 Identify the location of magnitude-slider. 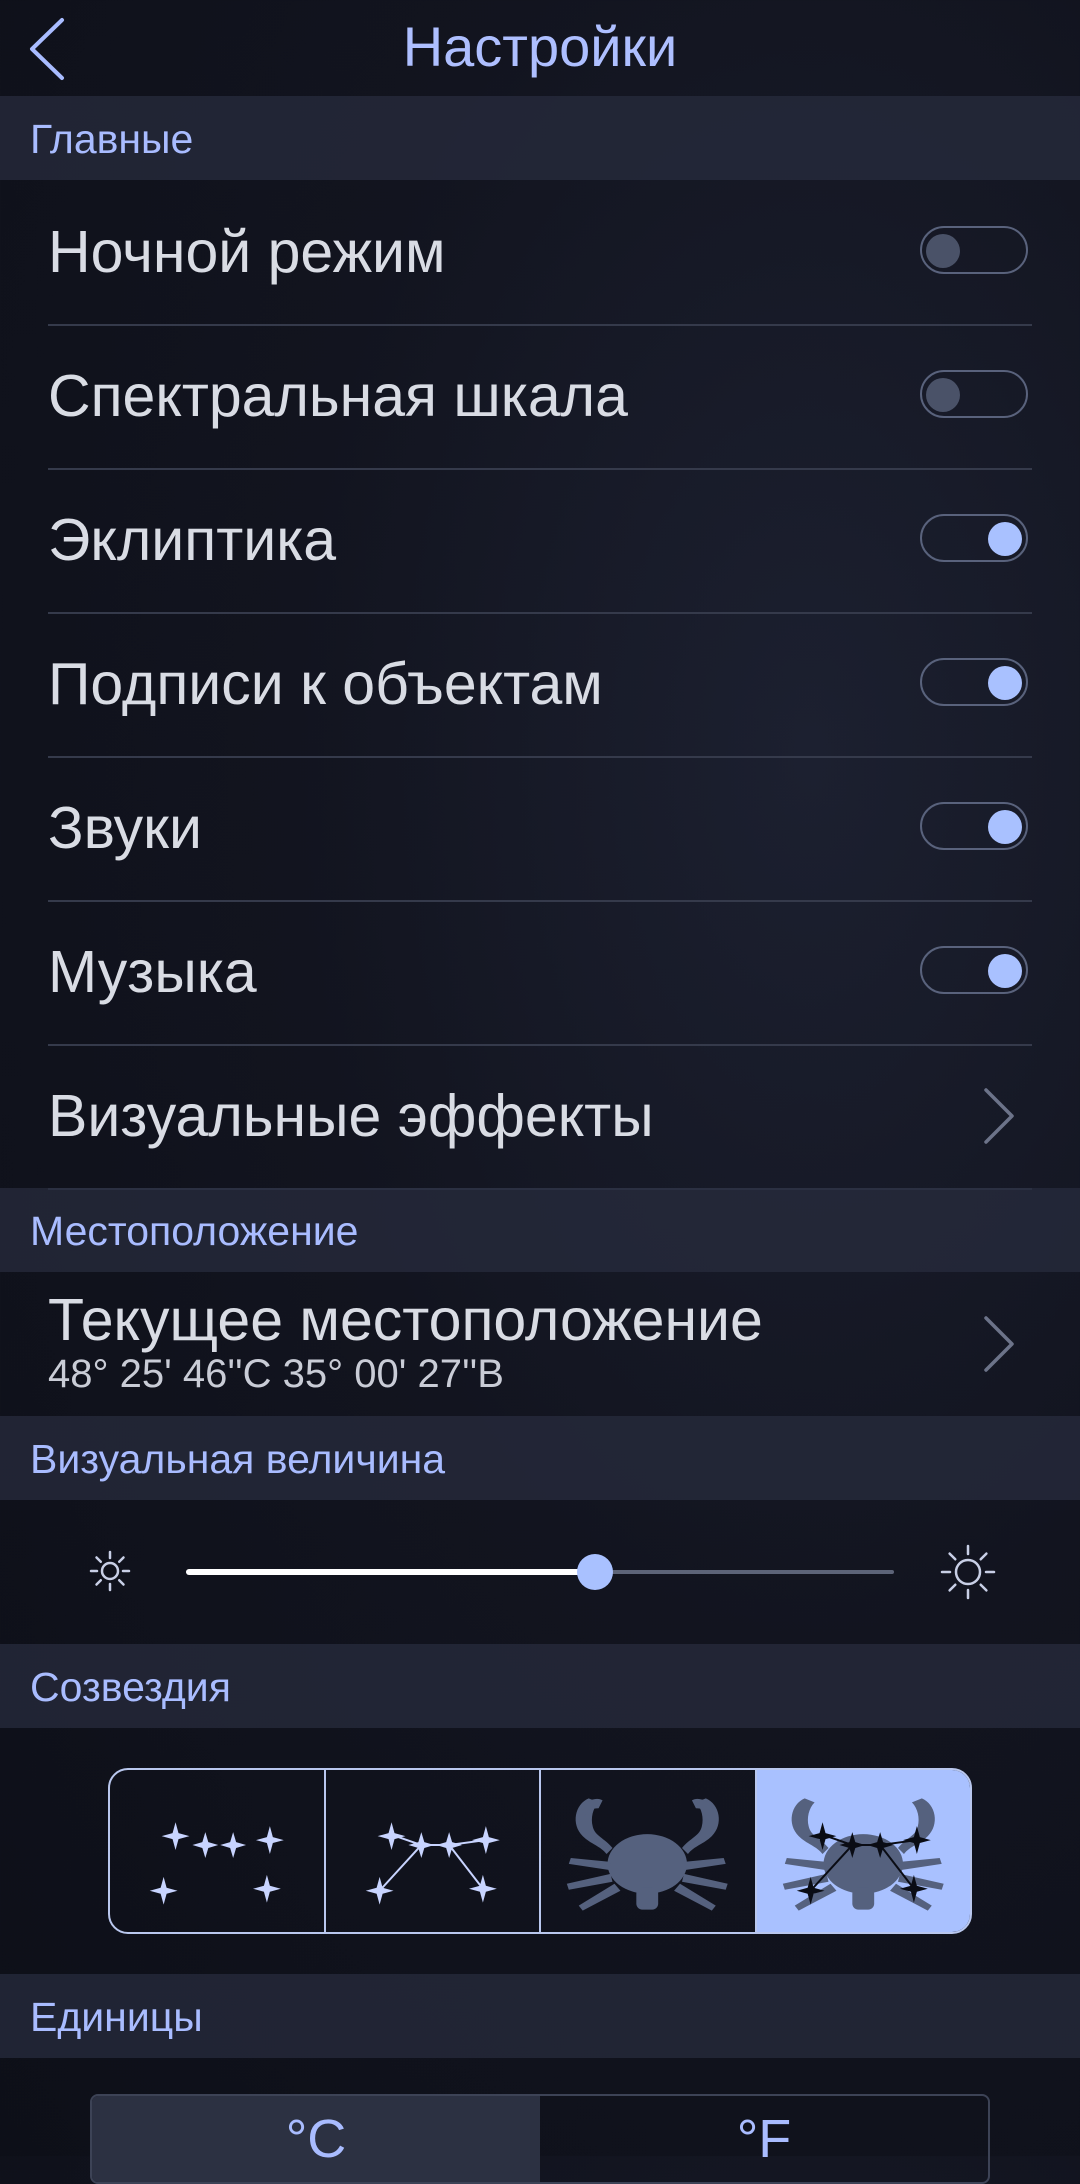
(540, 1572).